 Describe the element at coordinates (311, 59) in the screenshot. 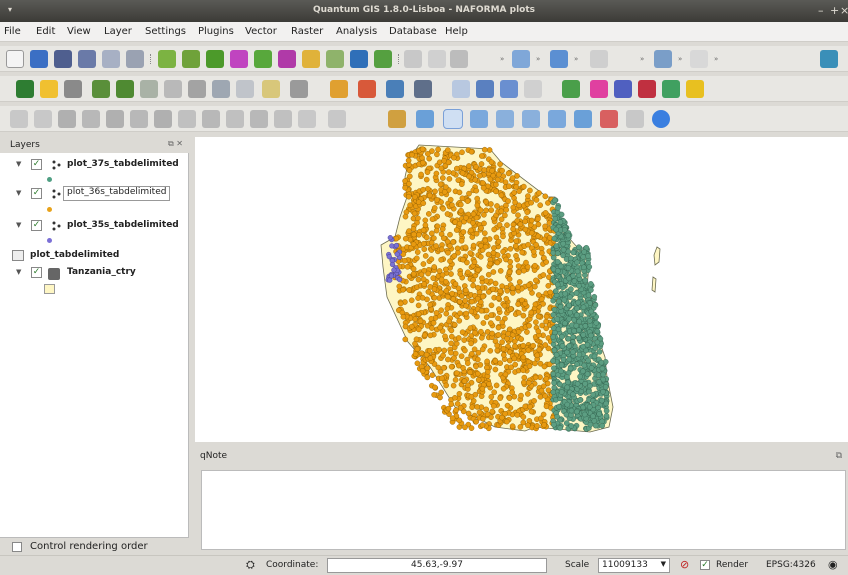

I see `add-wfs-layer-icon` at that location.